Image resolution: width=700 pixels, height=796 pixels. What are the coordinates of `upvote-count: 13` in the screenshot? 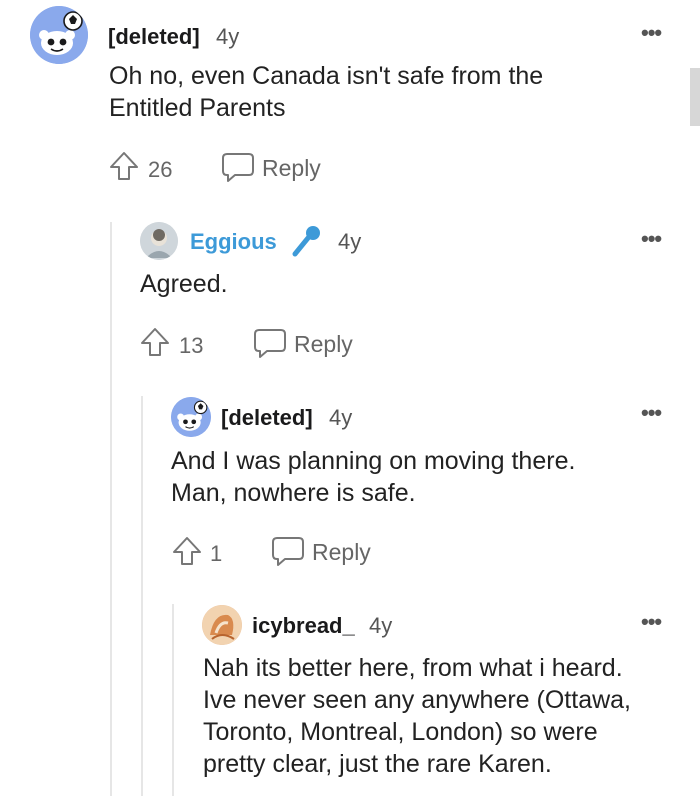 It's located at (191, 345).